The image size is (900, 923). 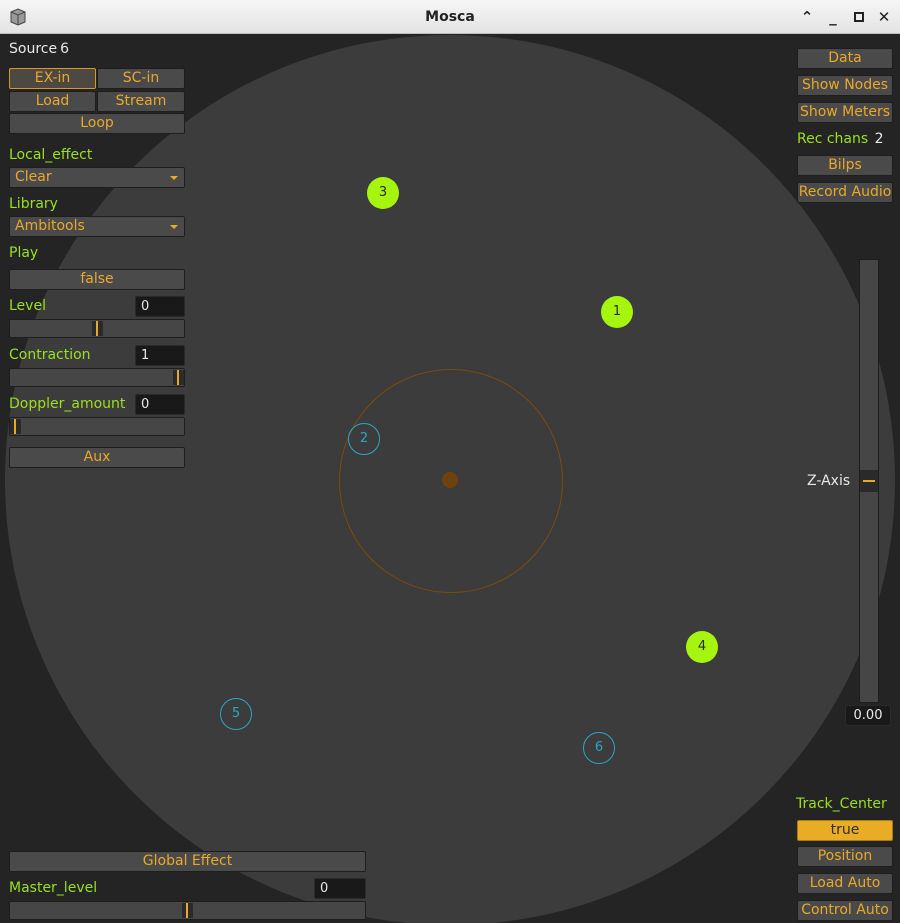 I want to click on z-axis-slider-handle, so click(x=869, y=481).